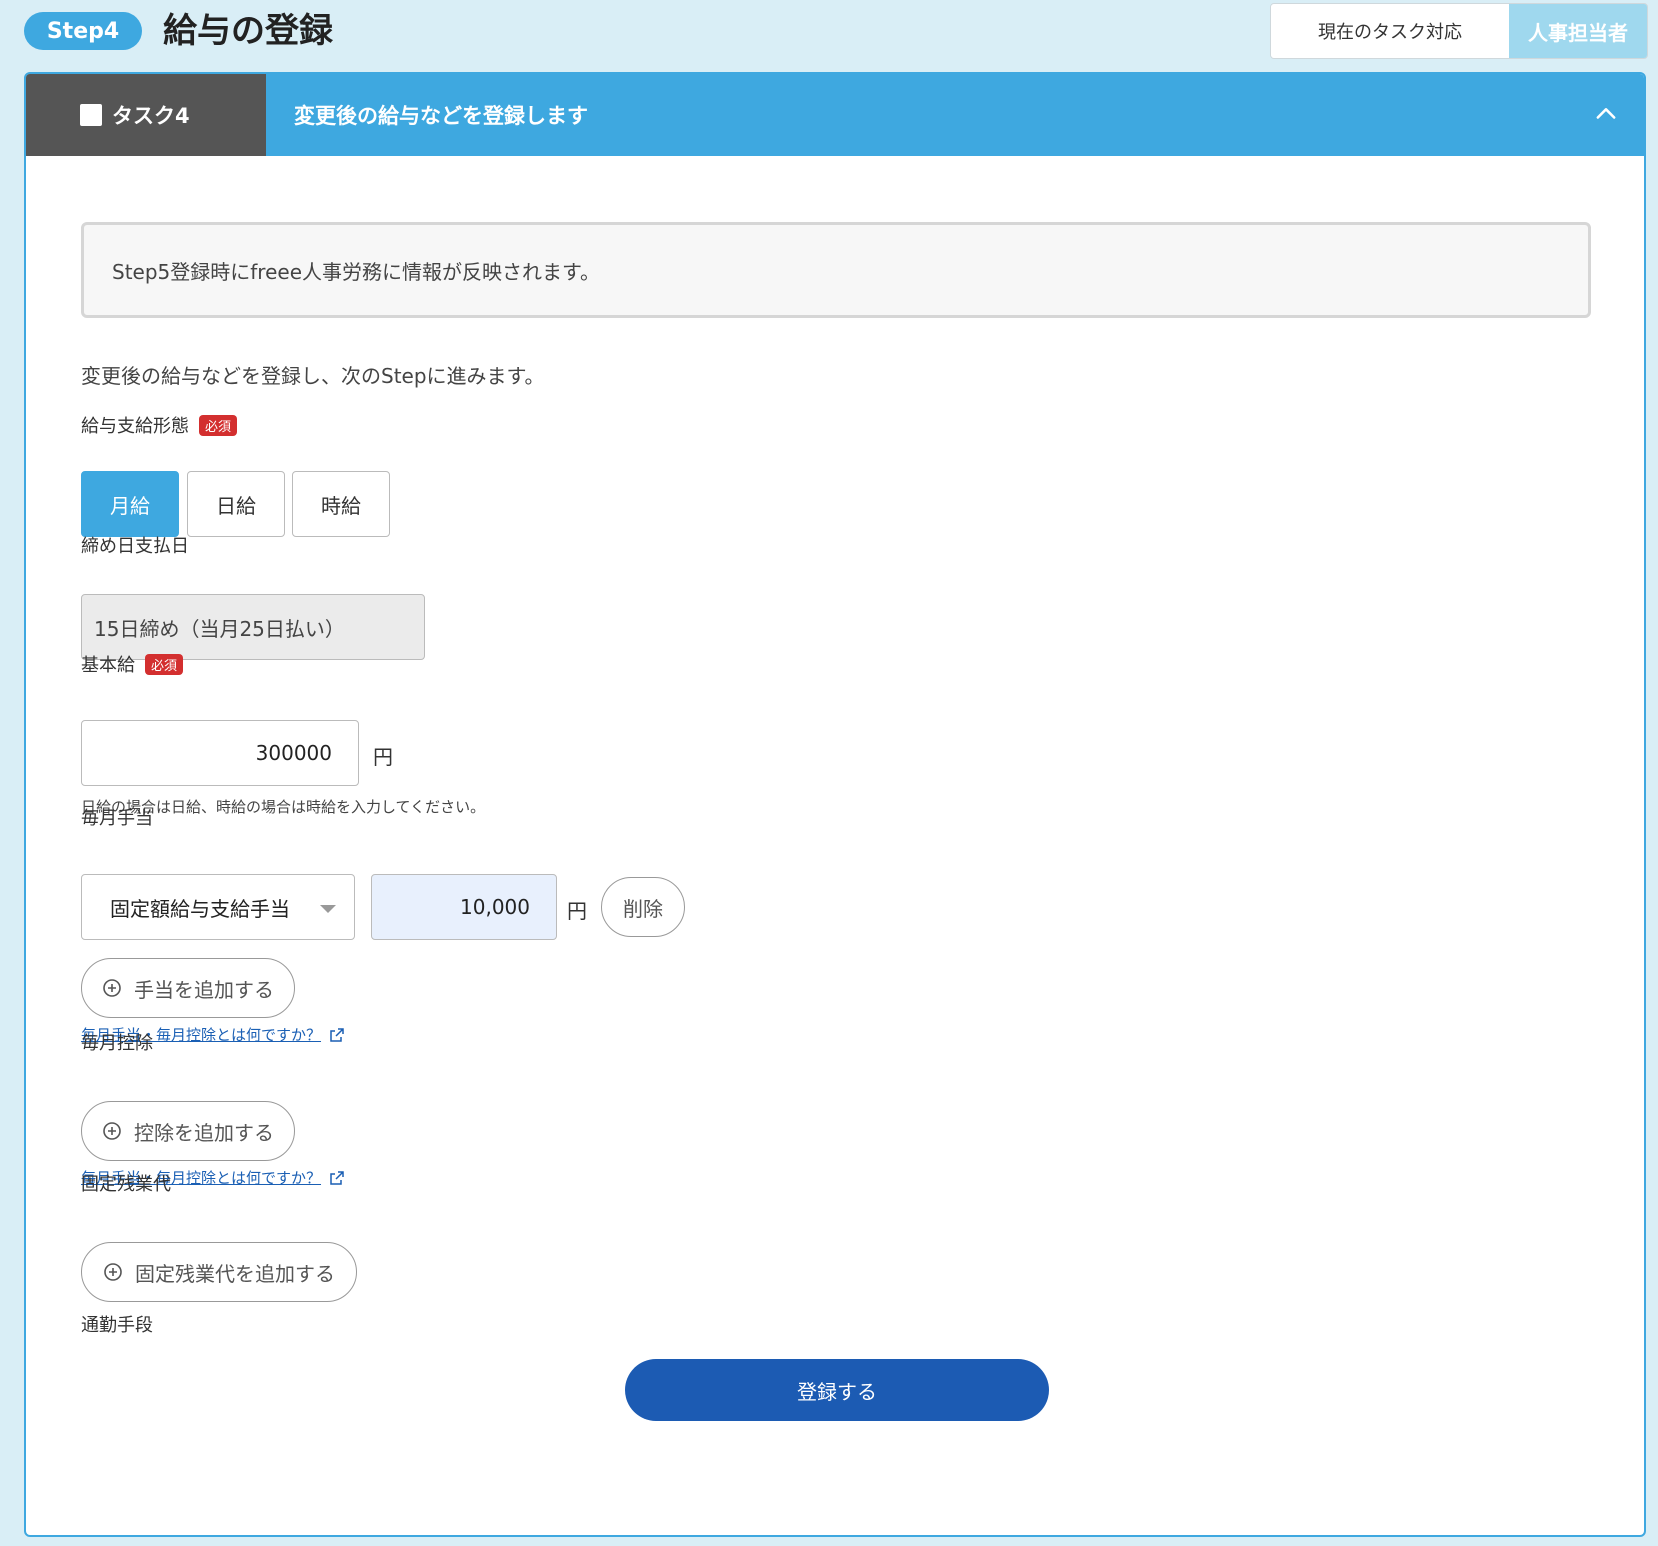 Image resolution: width=1658 pixels, height=1546 pixels. What do you see at coordinates (1578, 31) in the screenshot?
I see `hr-role-toggle: 人事担当者` at bounding box center [1578, 31].